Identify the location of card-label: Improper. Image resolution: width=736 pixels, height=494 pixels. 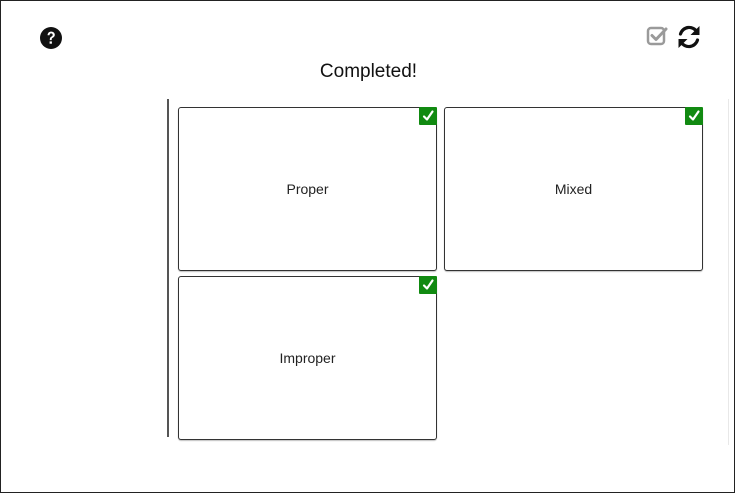
(307, 358).